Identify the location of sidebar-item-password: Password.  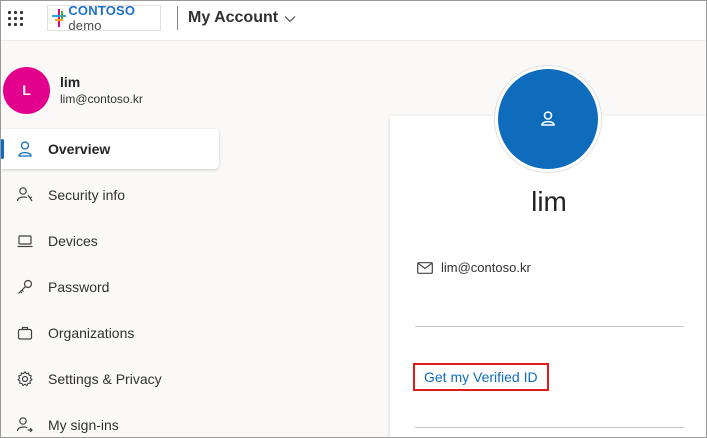
(110, 287).